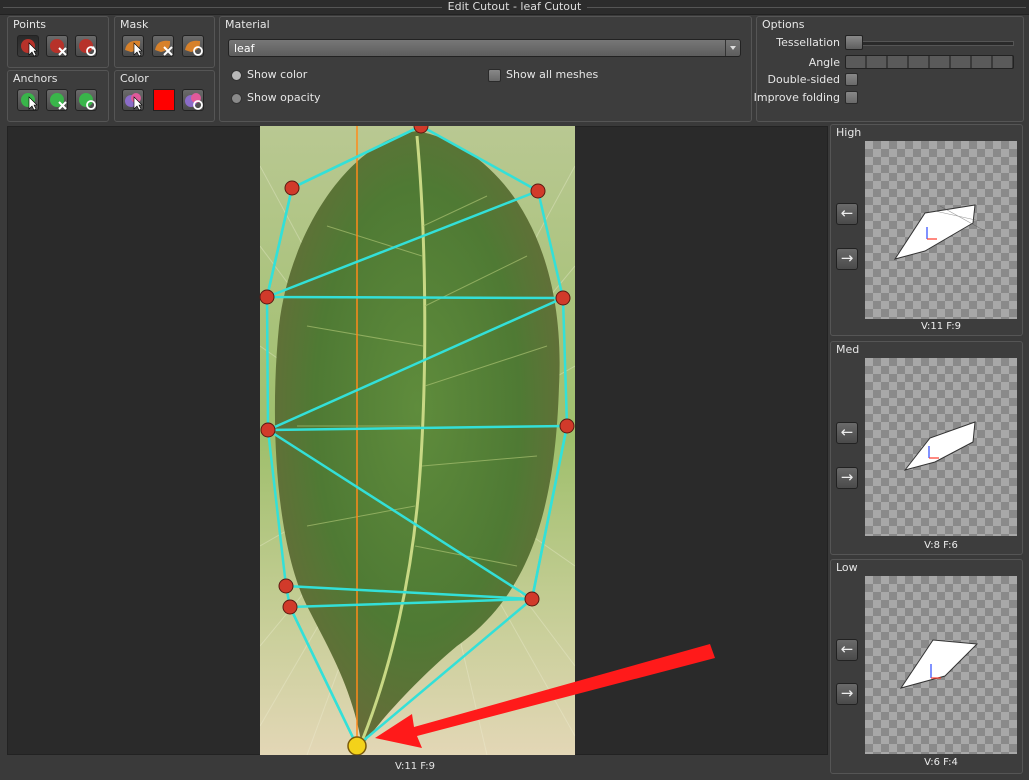  What do you see at coordinates (415, 766) in the screenshot?
I see `viewport-stats: V:11 F:9` at bounding box center [415, 766].